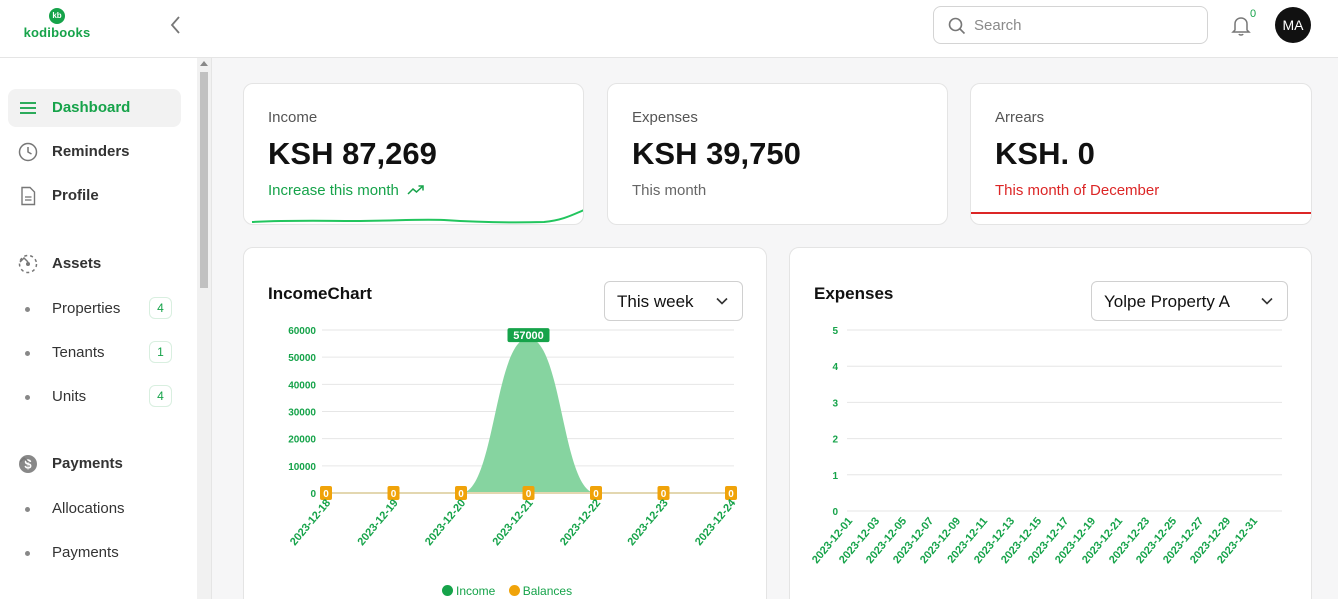  Describe the element at coordinates (78, 352) in the screenshot. I see `sidebar-item-label: Tenants` at that location.